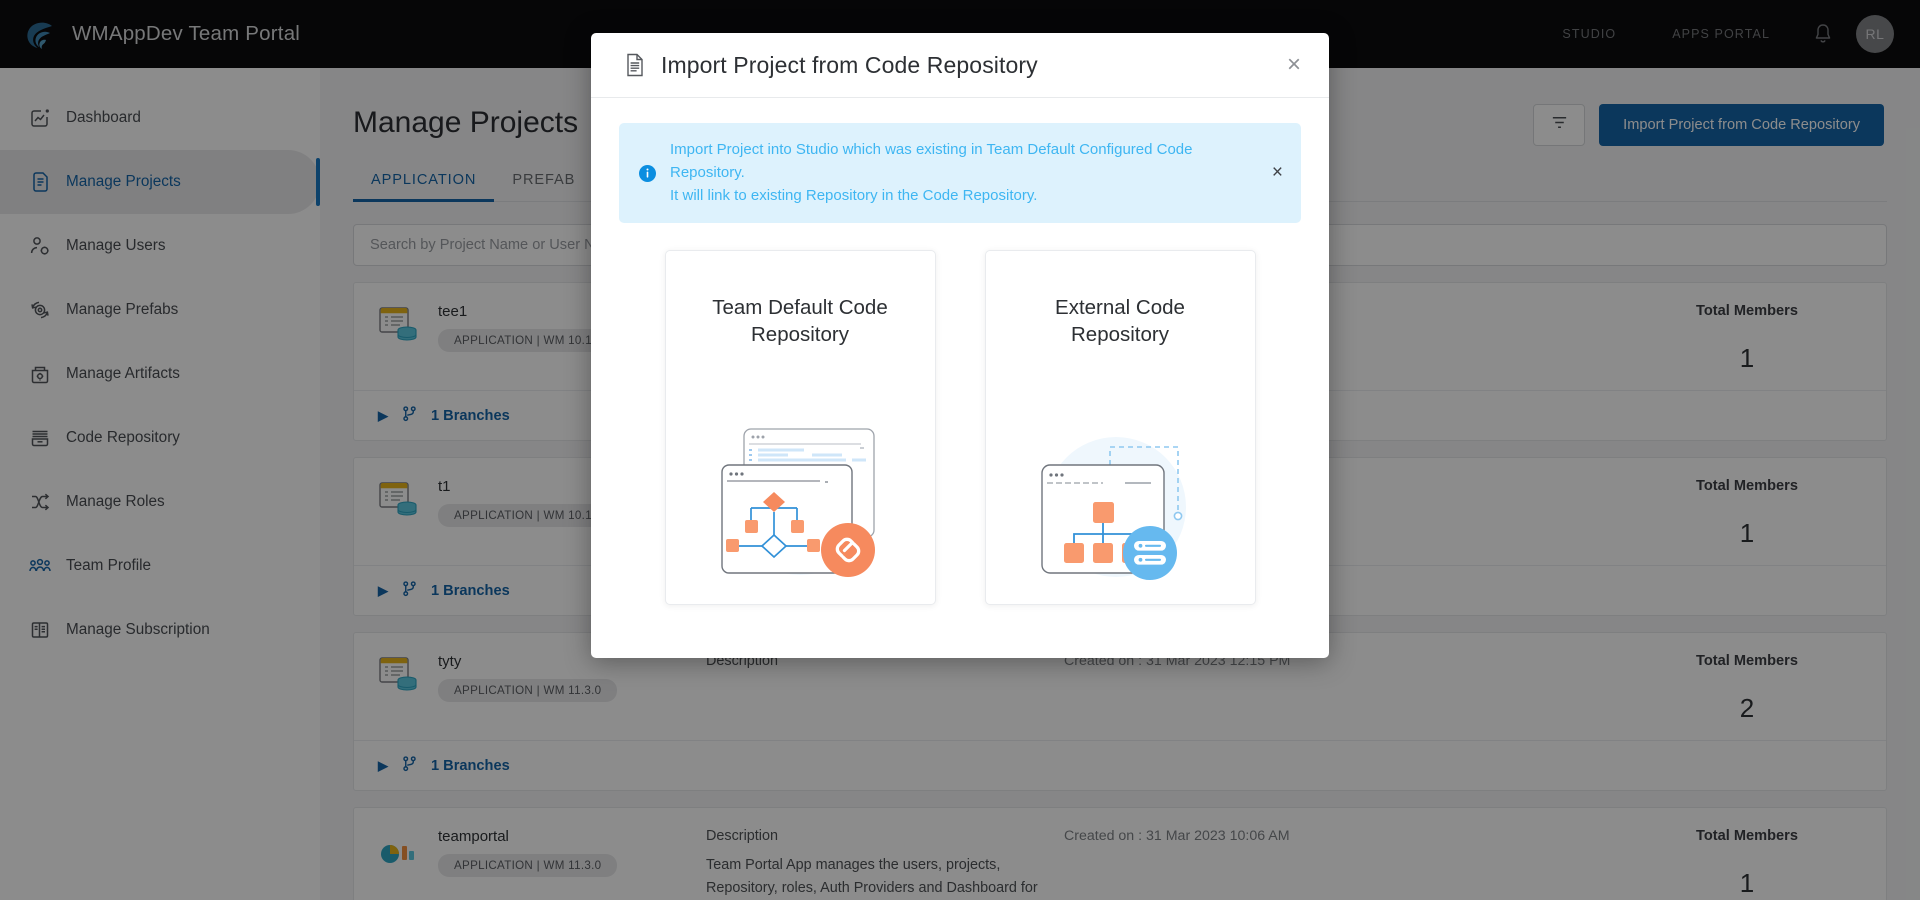 Image resolution: width=1920 pixels, height=900 pixels. Describe the element at coordinates (1120, 501) in the screenshot. I see `external-repo-tree-illustration` at that location.